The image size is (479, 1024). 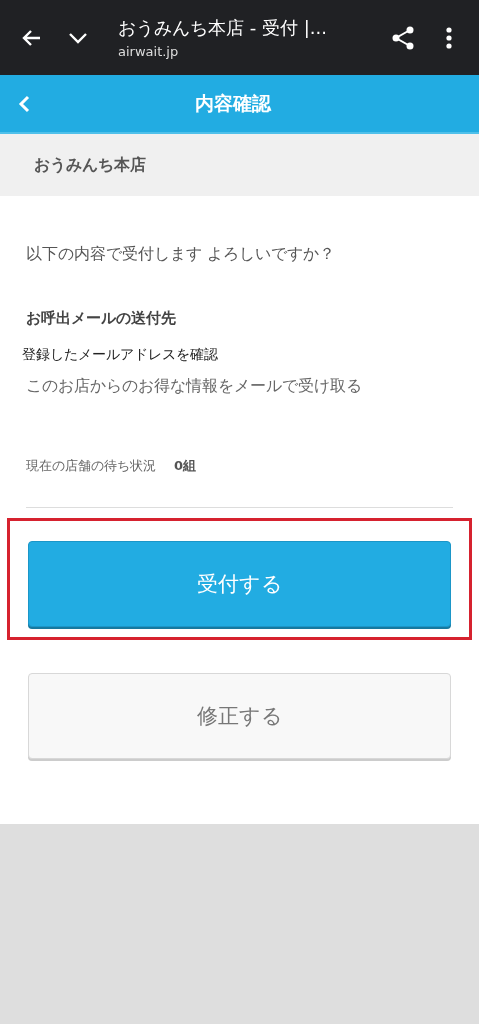 I want to click on wait-label: 現在の店舗の待ち状況, so click(x=91, y=466).